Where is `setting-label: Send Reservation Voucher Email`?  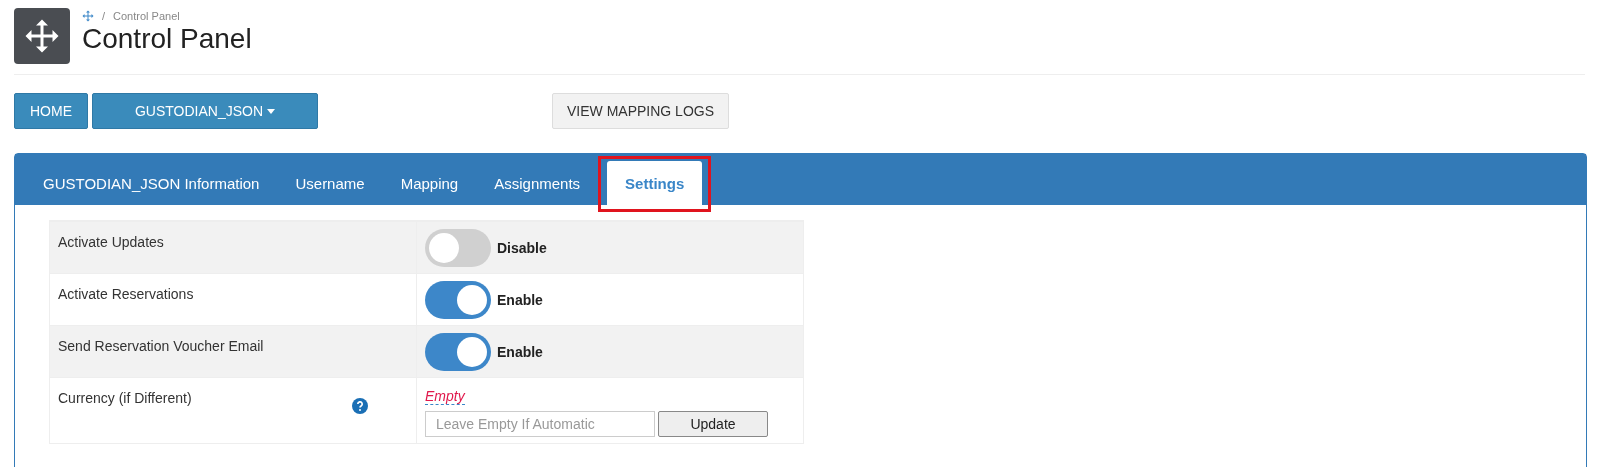 setting-label: Send Reservation Voucher Email is located at coordinates (161, 346).